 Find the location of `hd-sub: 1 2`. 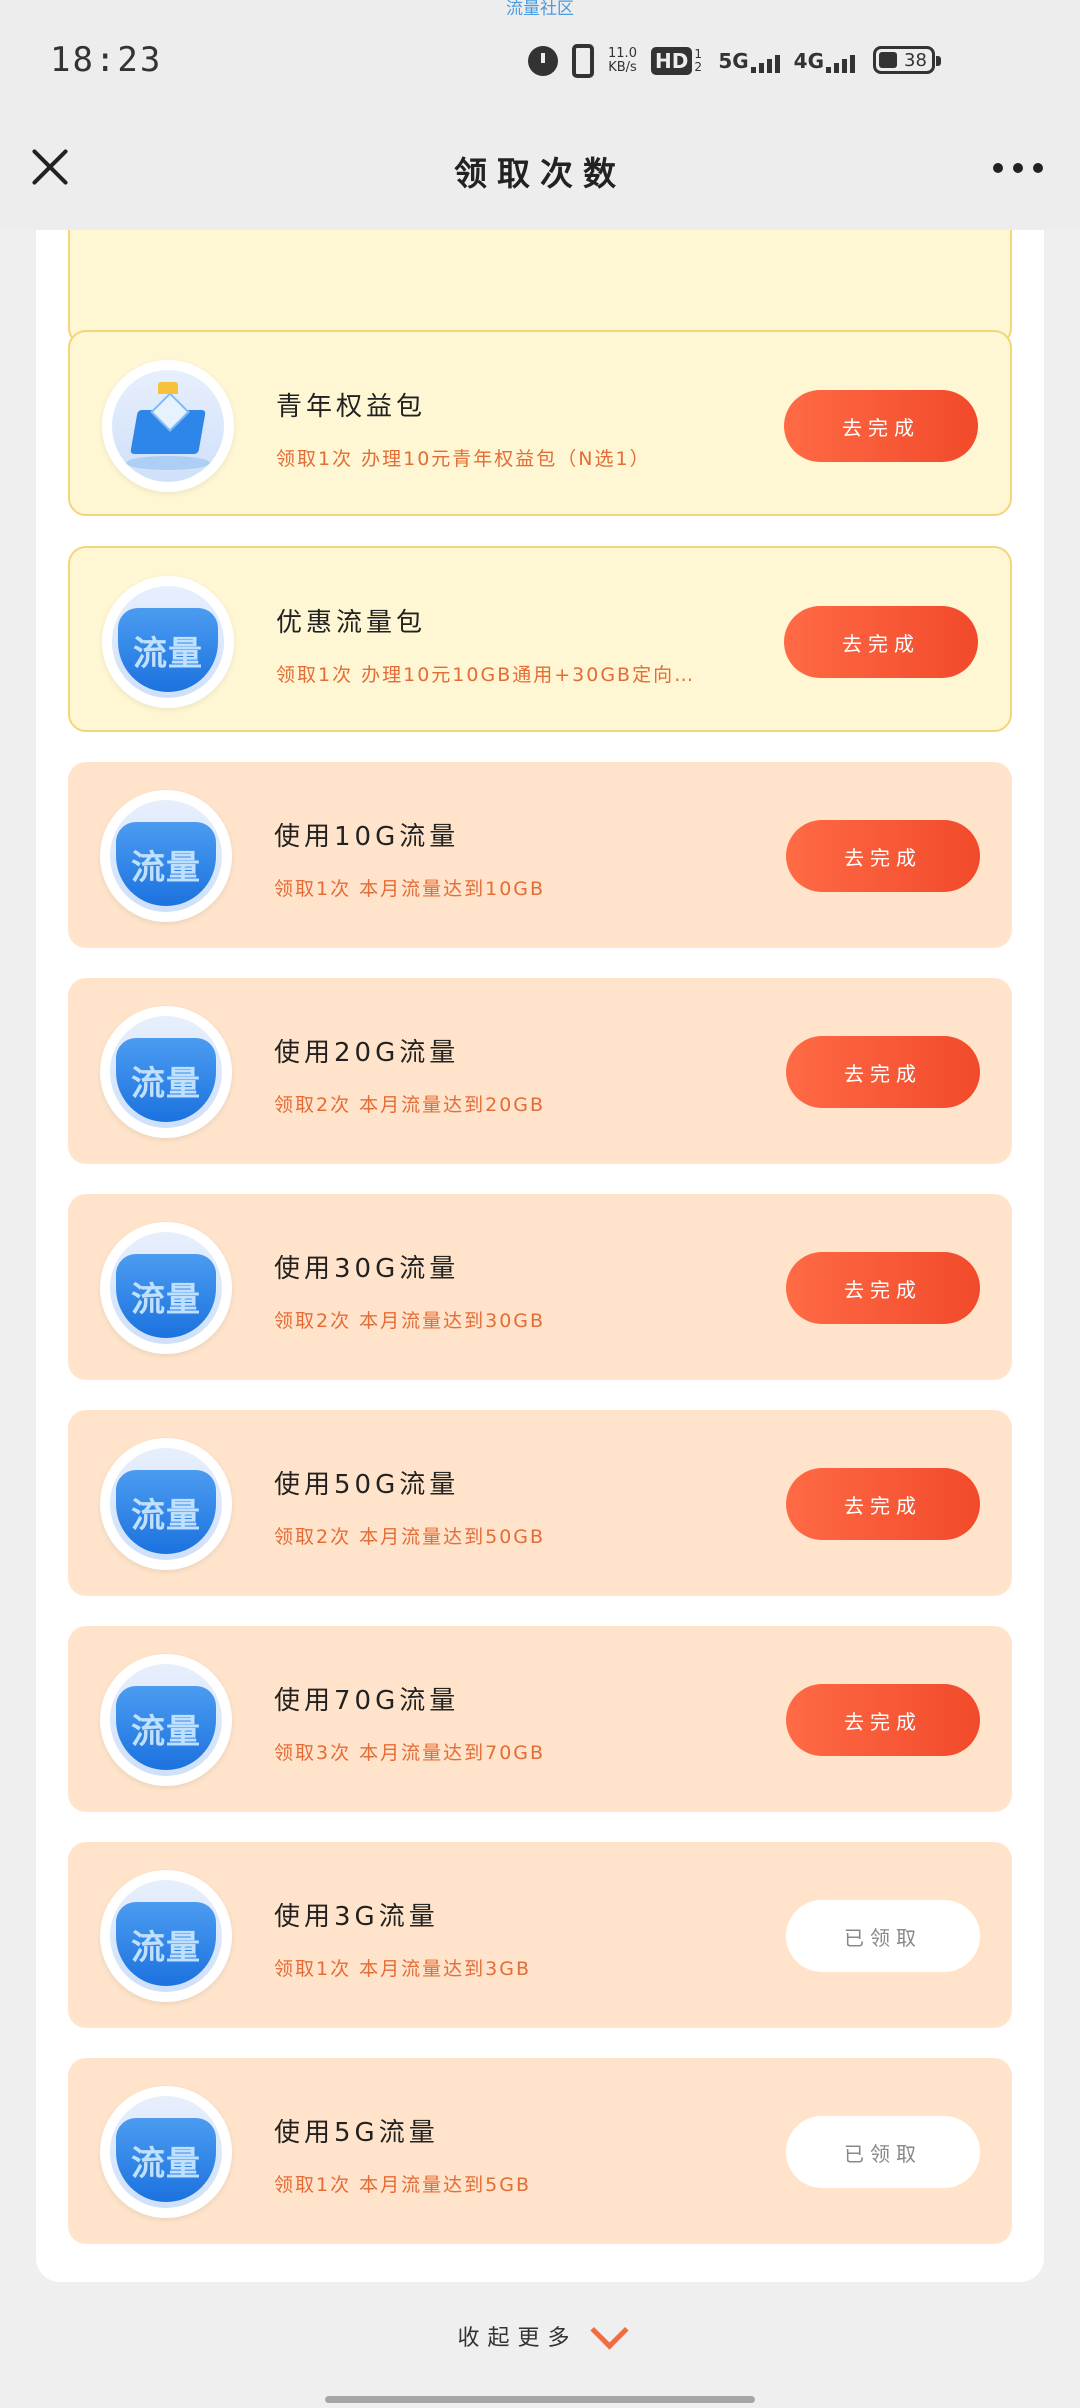

hd-sub: 1 2 is located at coordinates (698, 60).